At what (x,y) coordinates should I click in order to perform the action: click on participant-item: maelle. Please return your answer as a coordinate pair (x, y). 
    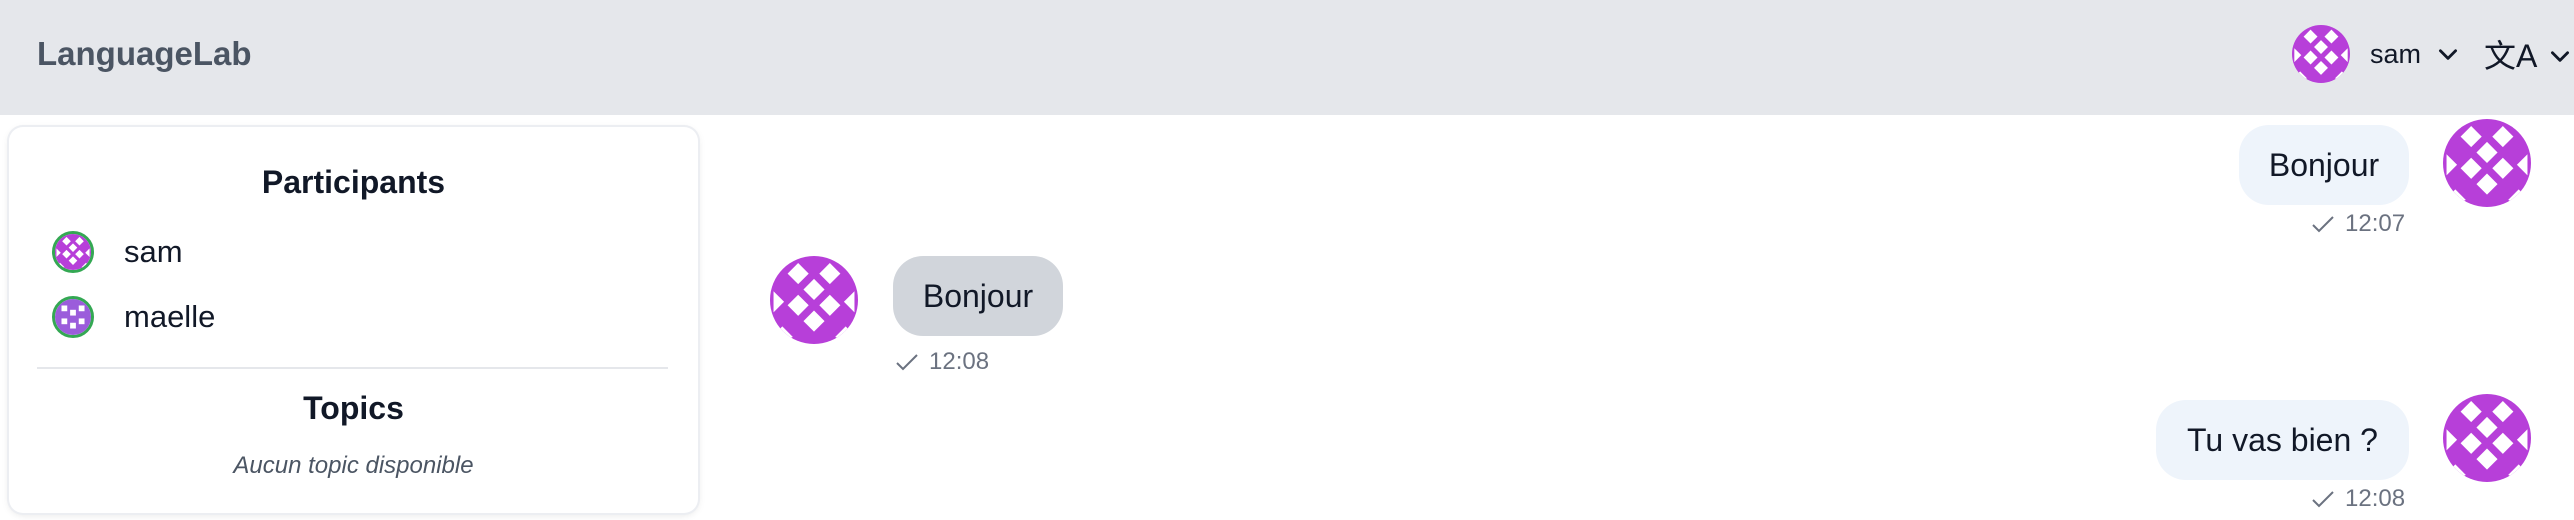
    Looking at the image, I should click on (133, 317).